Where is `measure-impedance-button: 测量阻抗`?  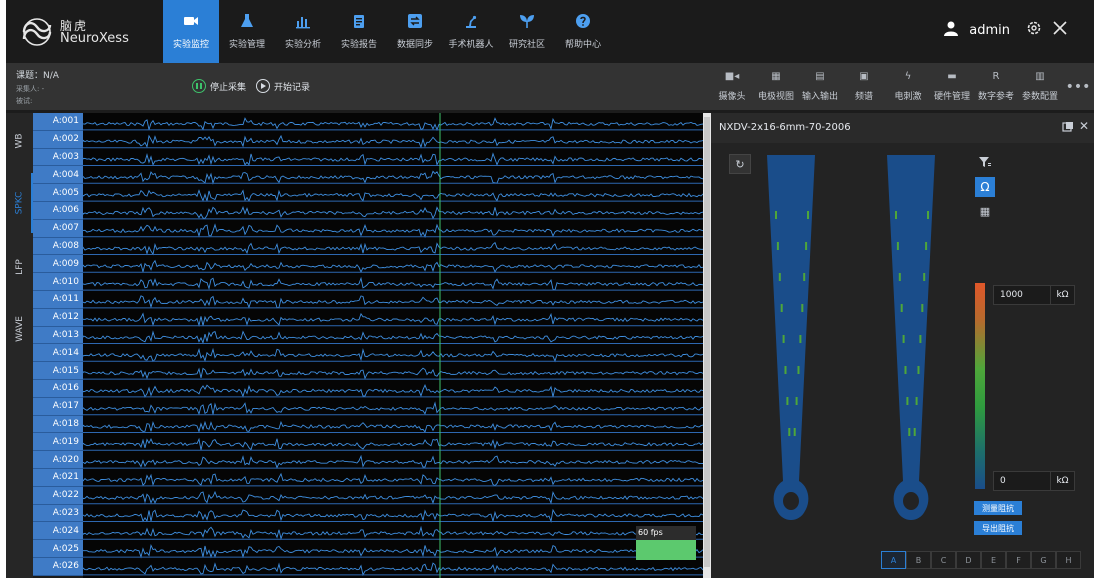 measure-impedance-button: 测量阻抗 is located at coordinates (998, 508).